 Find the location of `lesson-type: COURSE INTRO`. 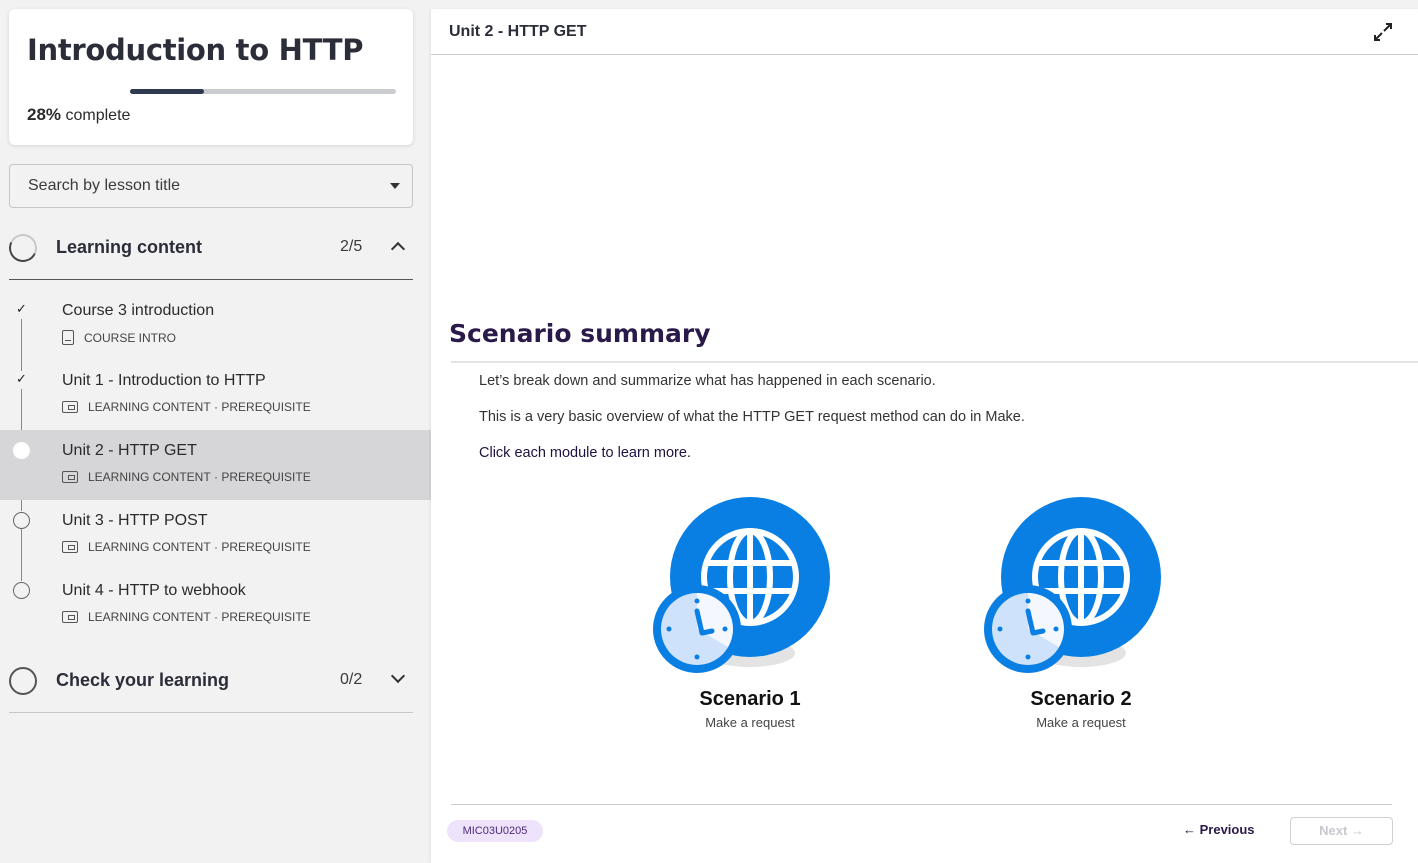

lesson-type: COURSE INTRO is located at coordinates (130, 337).